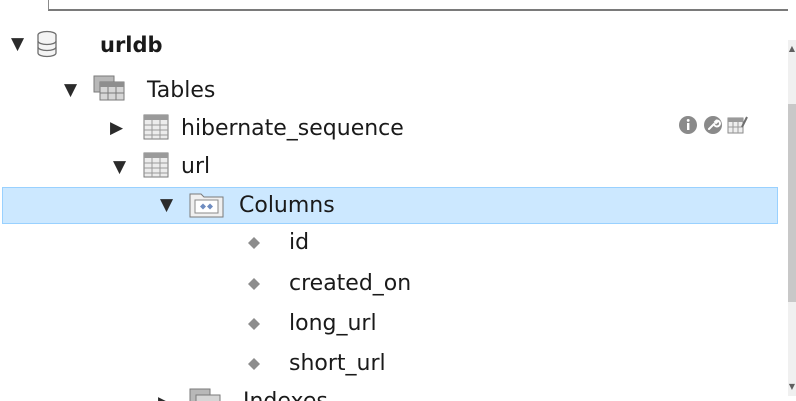  I want to click on scroll-up-arrow-icon: ▲, so click(792, 48).